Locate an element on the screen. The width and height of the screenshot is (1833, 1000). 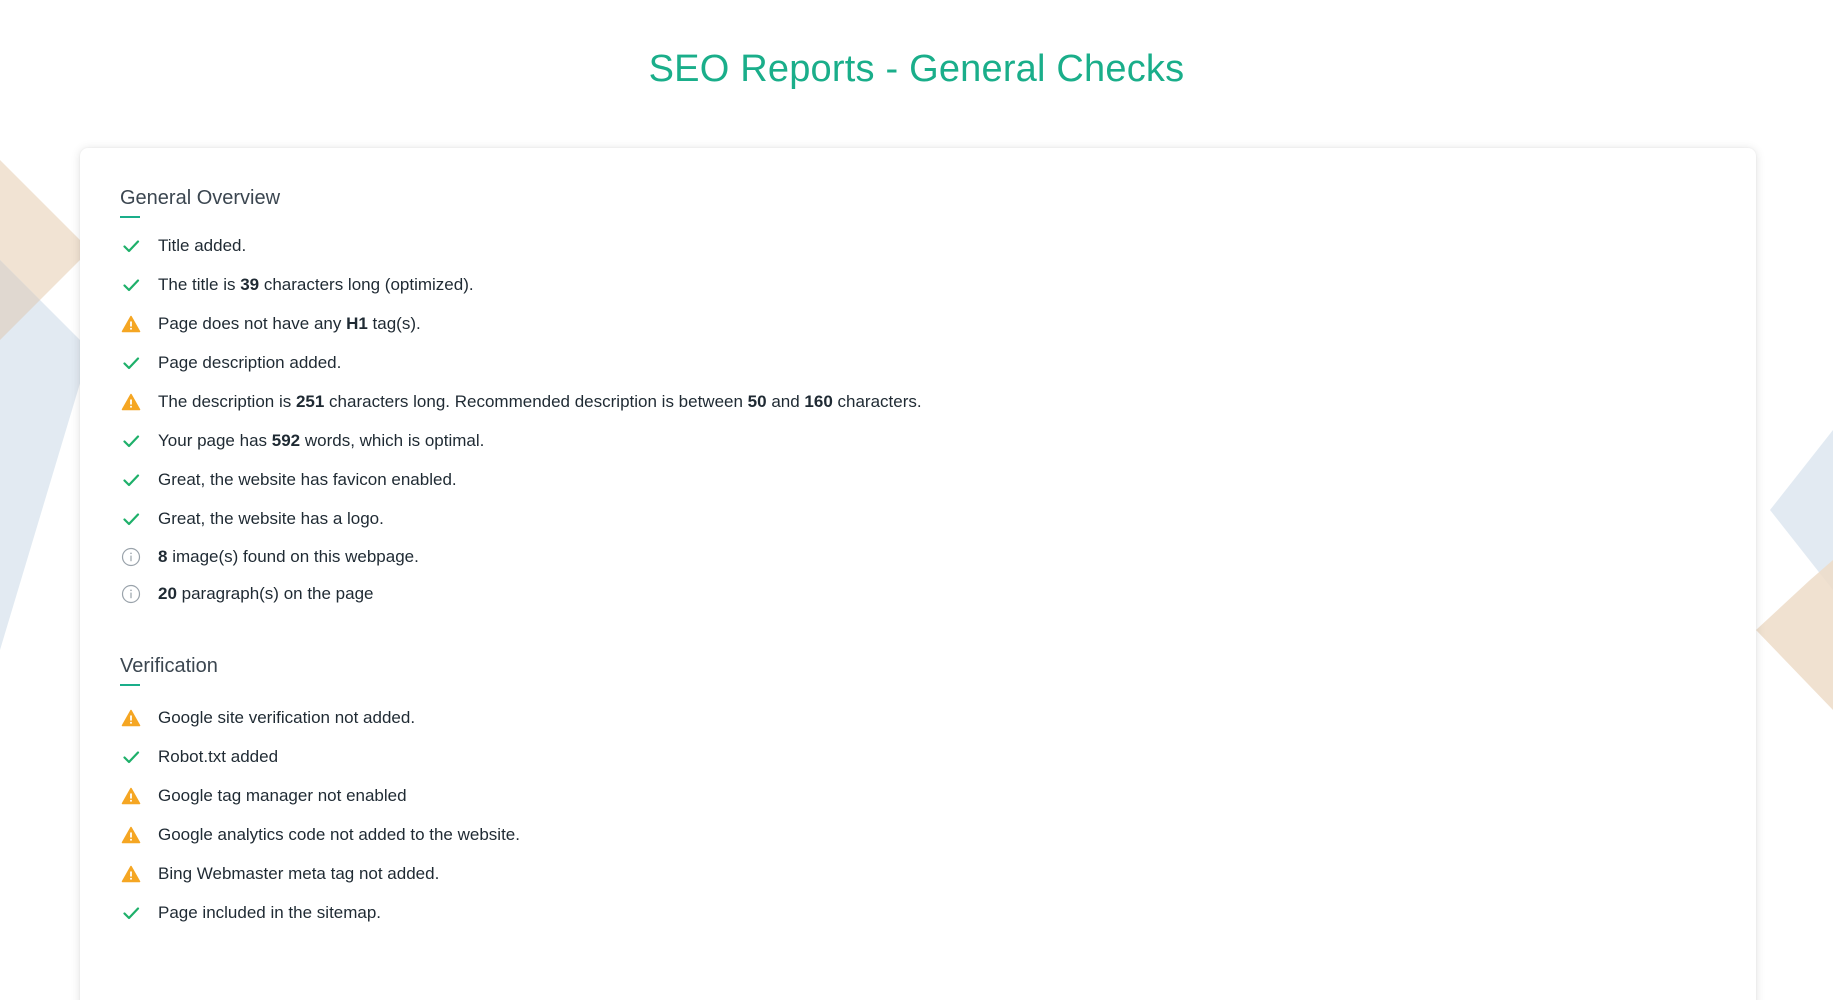
check-item: Great, the website has a logo. is located at coordinates (521, 518).